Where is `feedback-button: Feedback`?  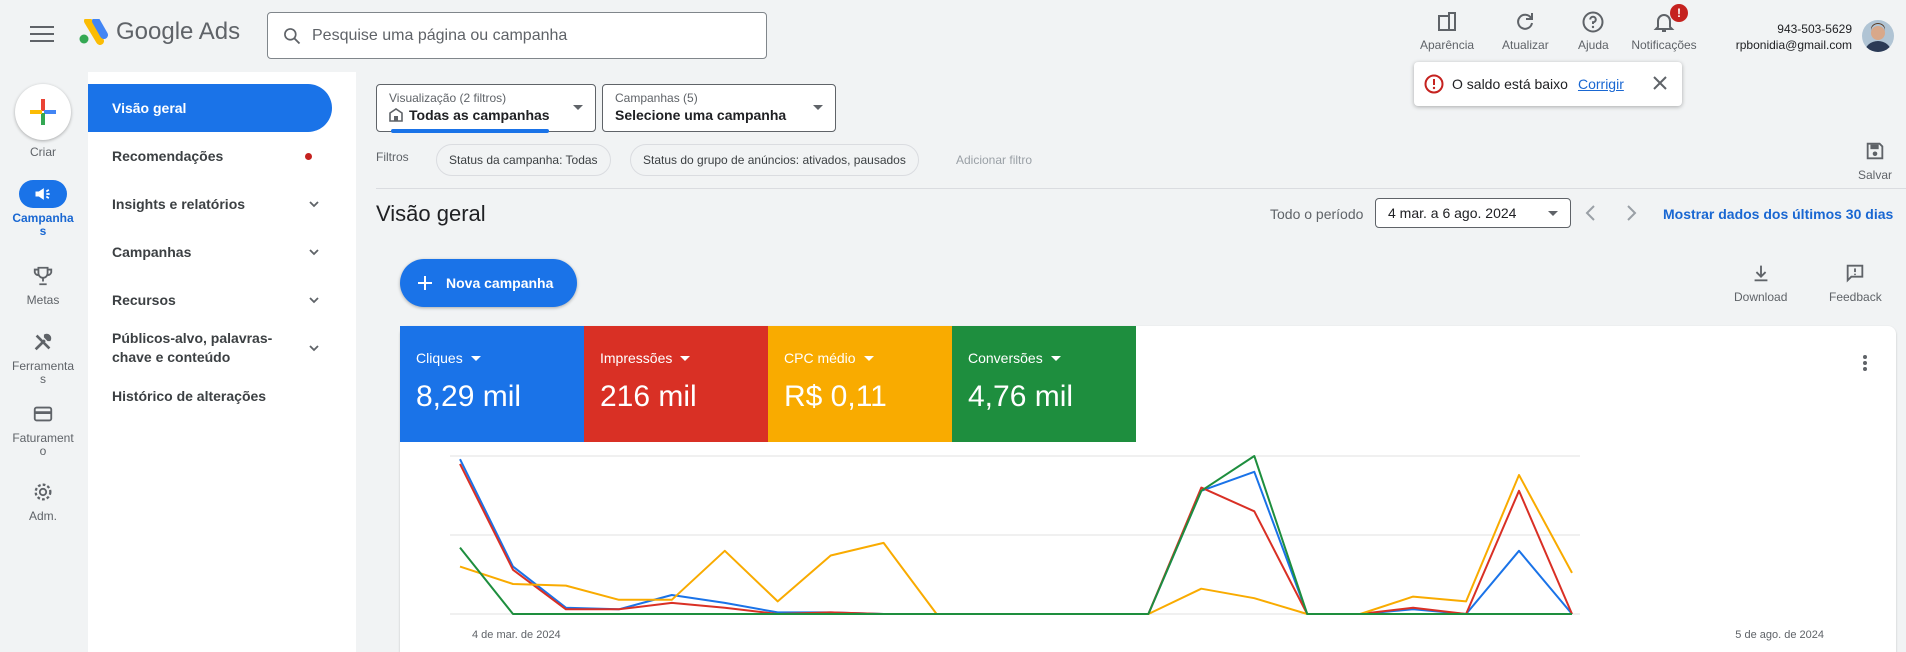 feedback-button: Feedback is located at coordinates (1855, 283).